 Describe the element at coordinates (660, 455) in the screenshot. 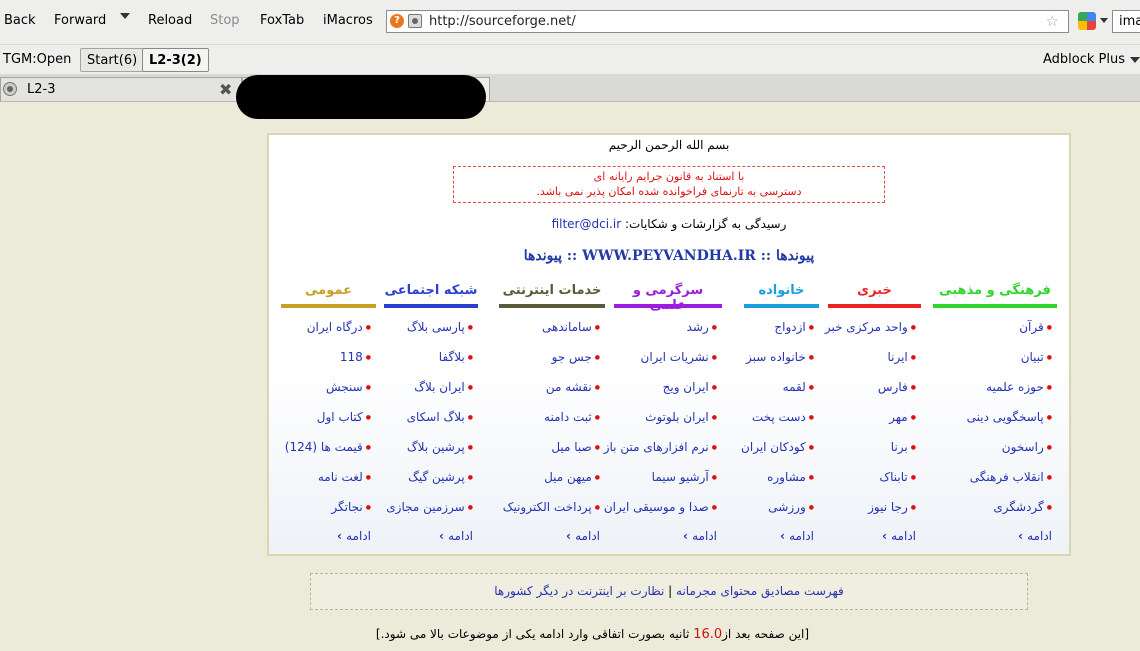

I see `column-link: نرم افزارهای متن باز` at that location.